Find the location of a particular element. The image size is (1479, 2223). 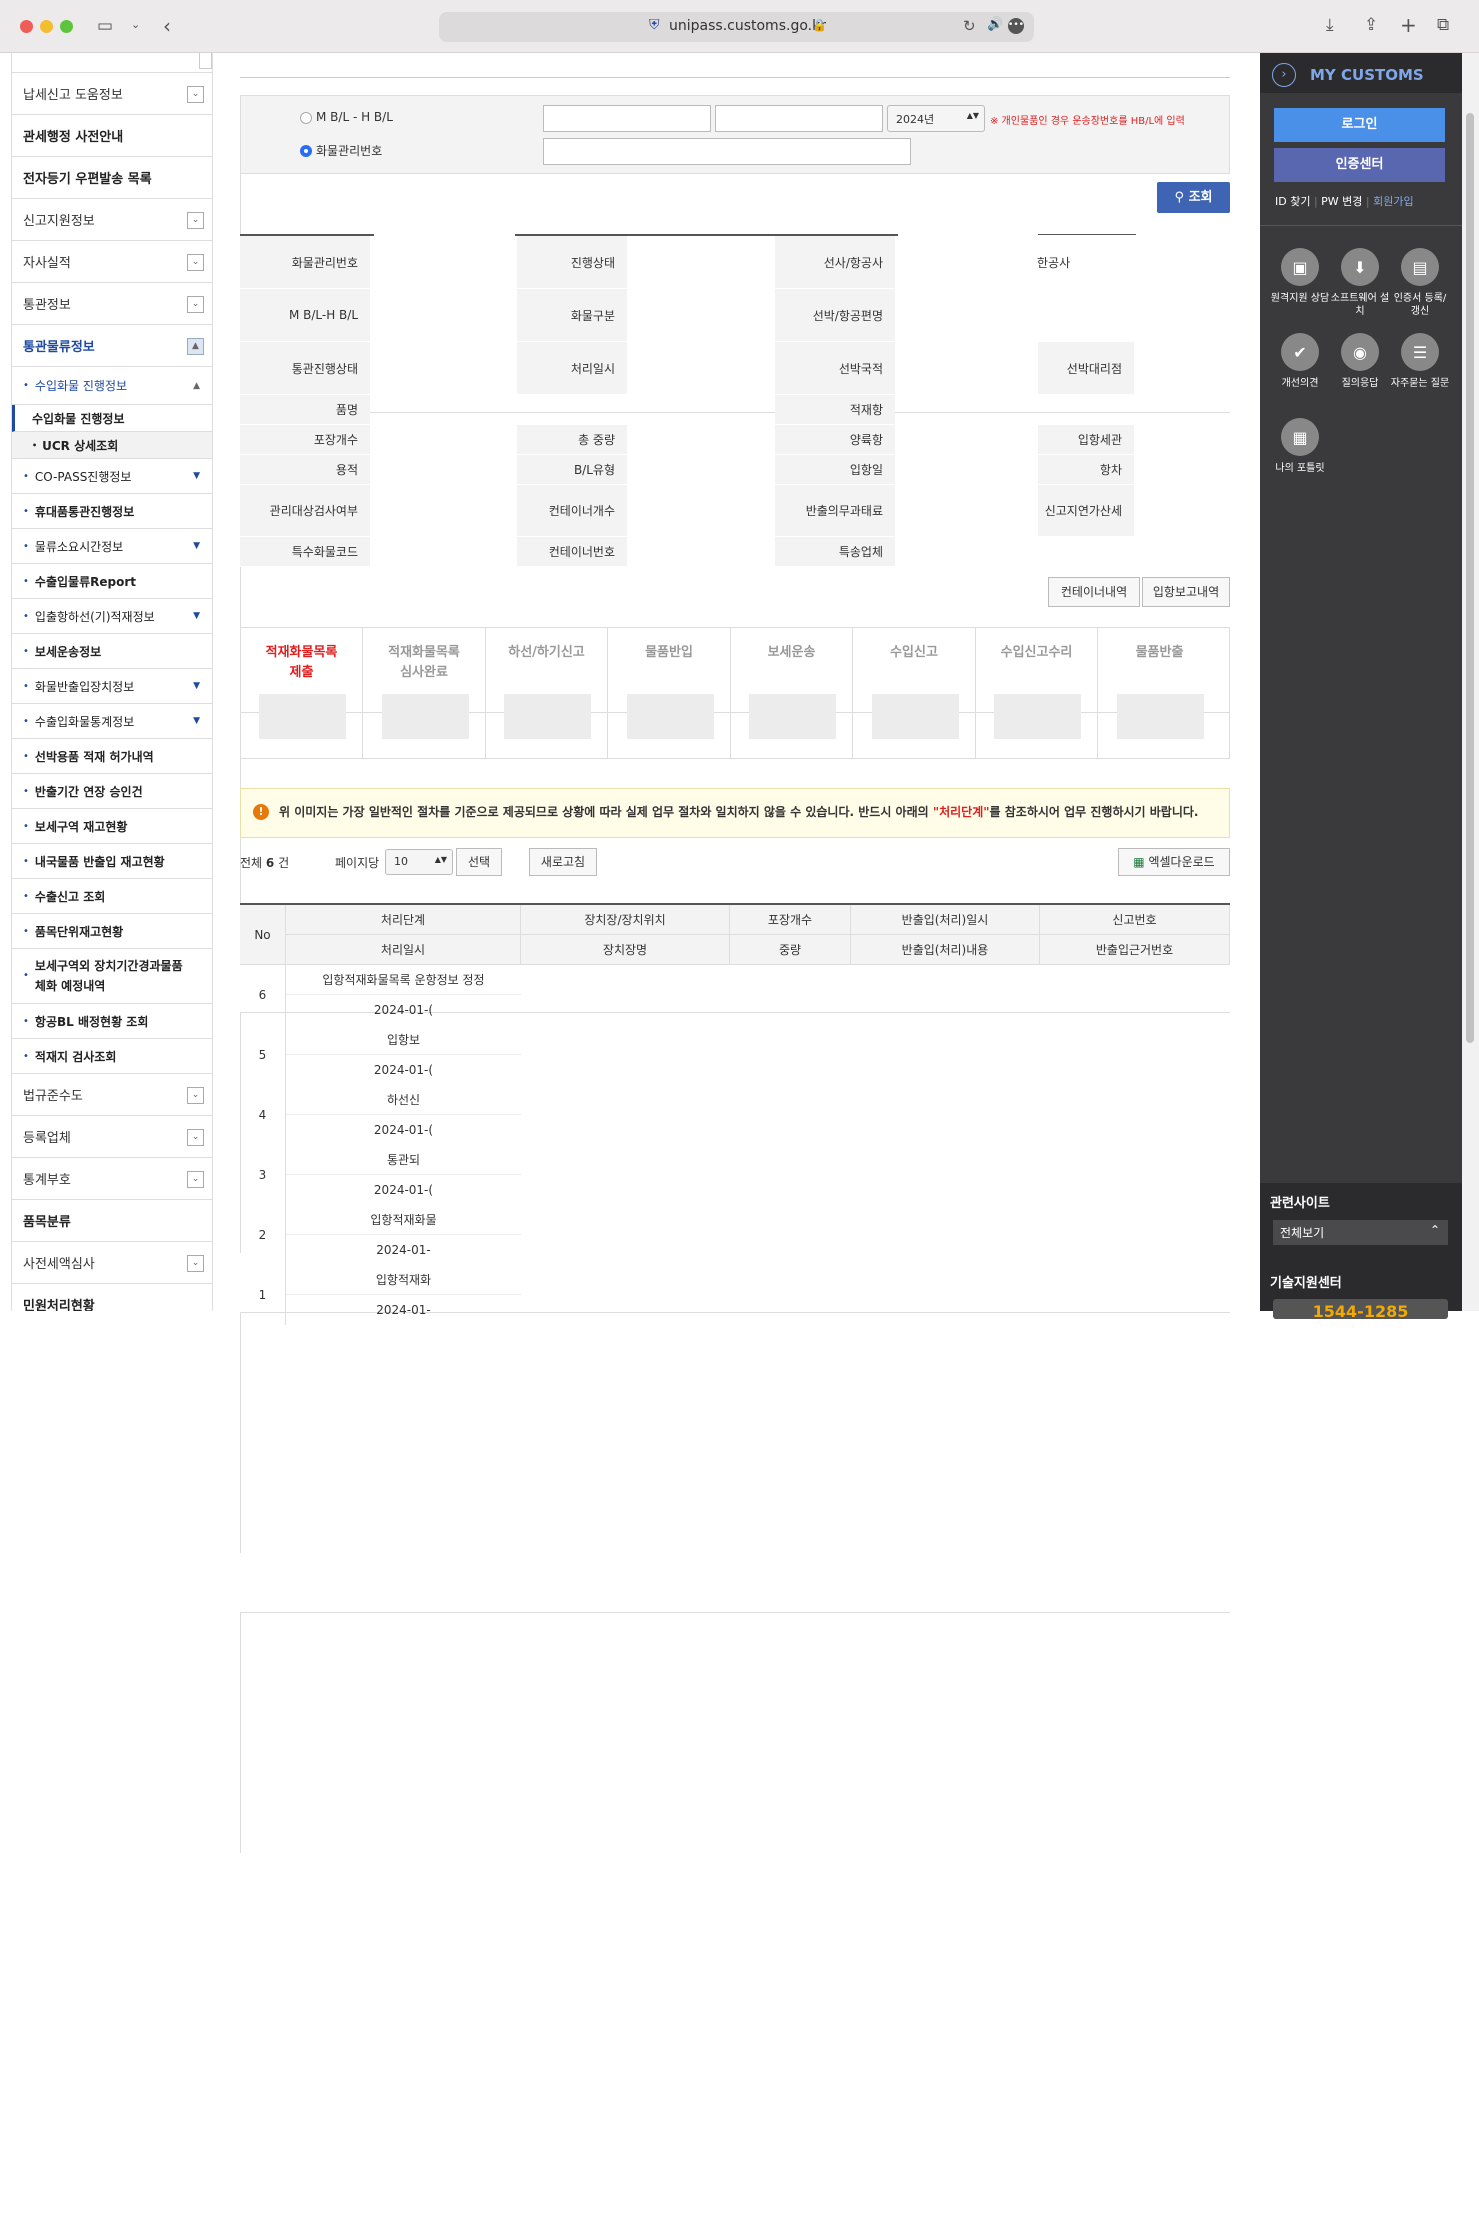

process-step: 적재화물목록 심사완료 is located at coordinates (425, 693).